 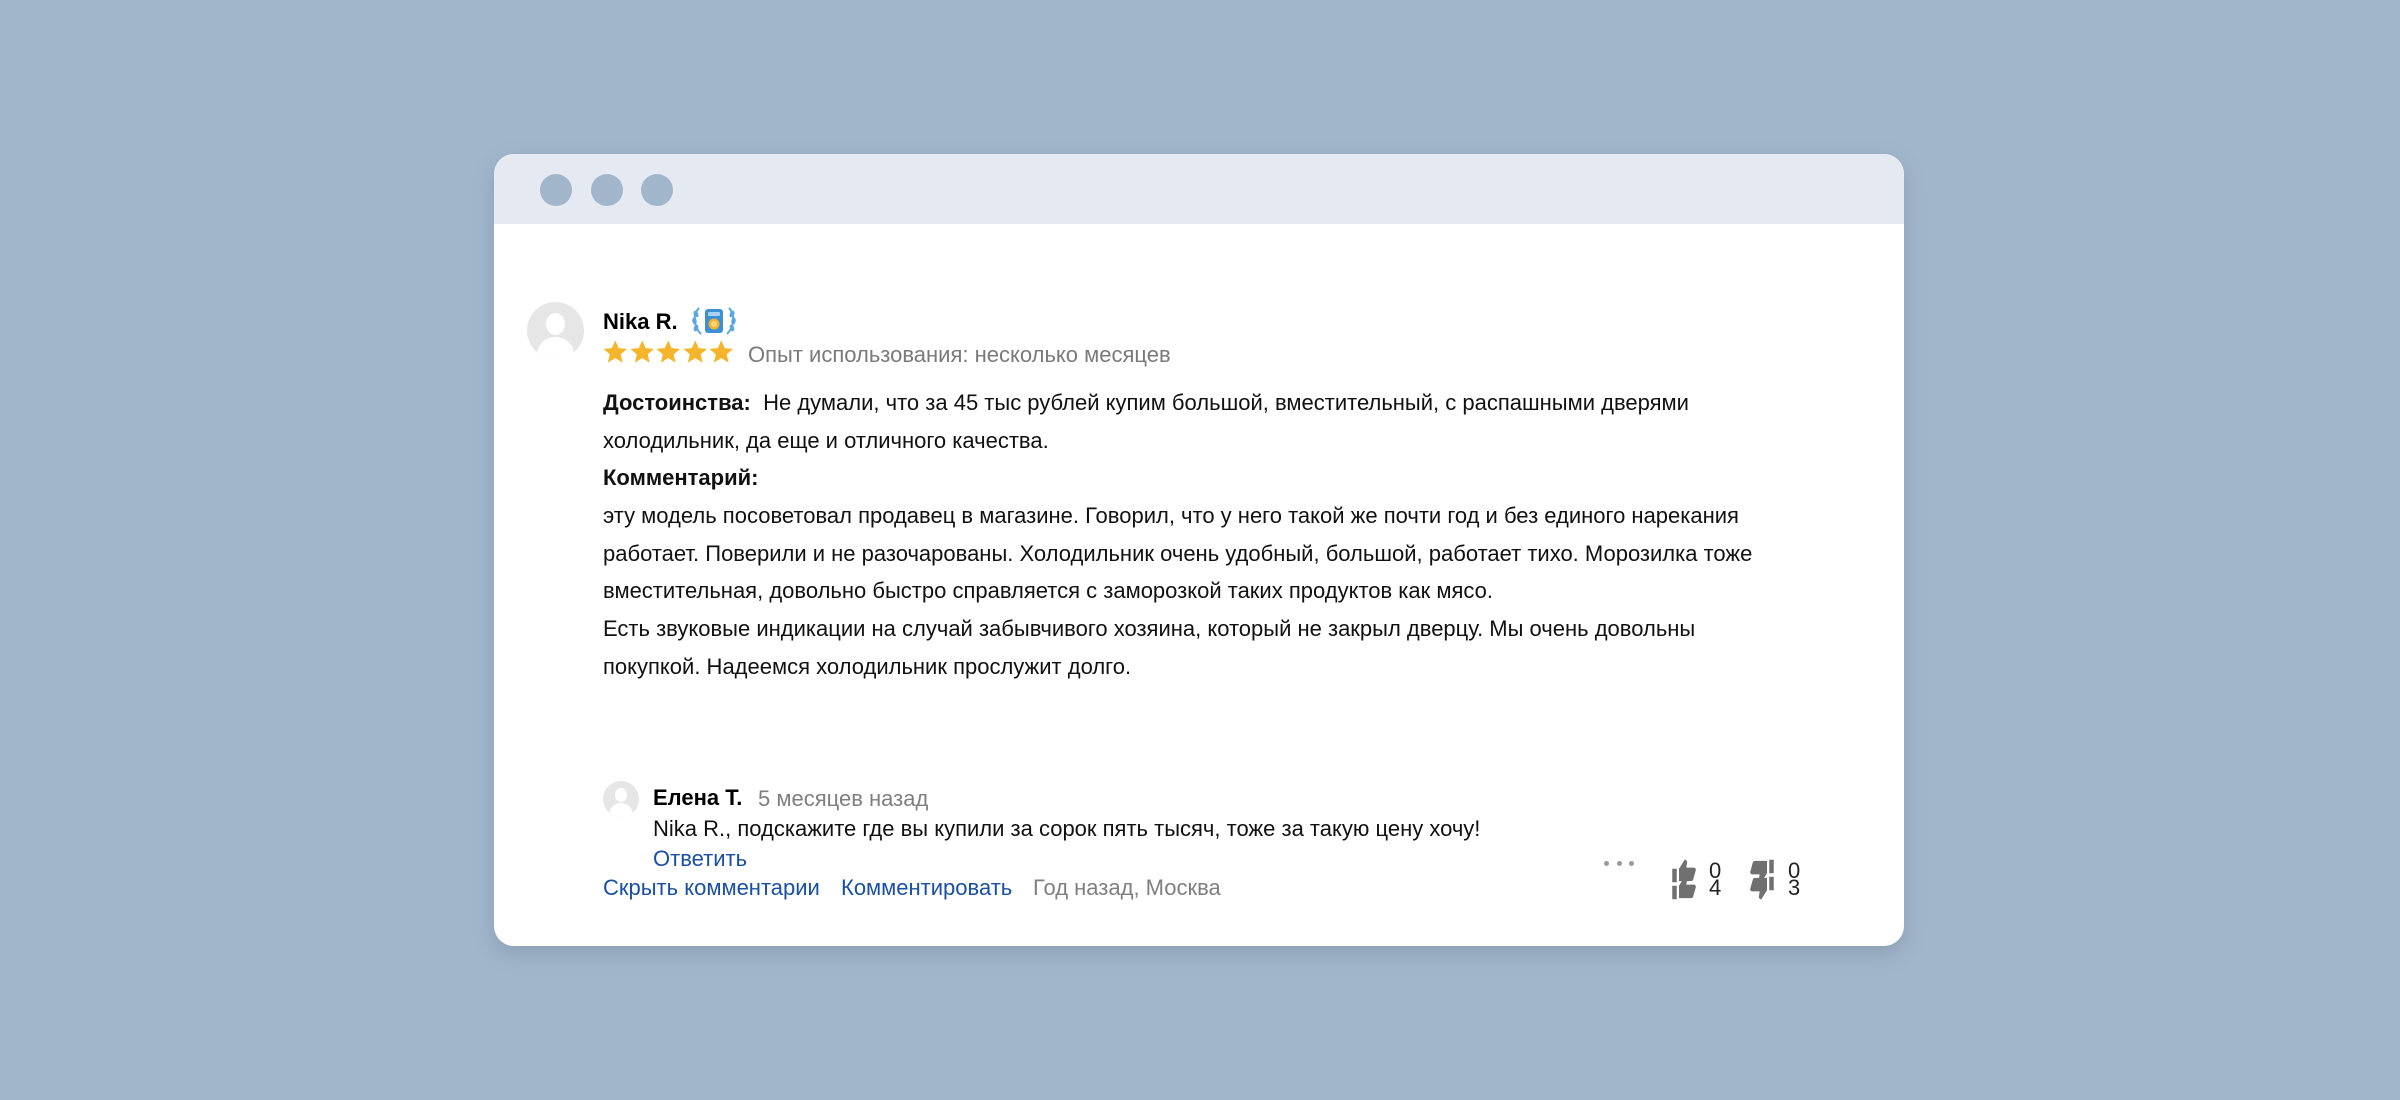 I want to click on reply-like-button: 0, so click(x=1695, y=871).